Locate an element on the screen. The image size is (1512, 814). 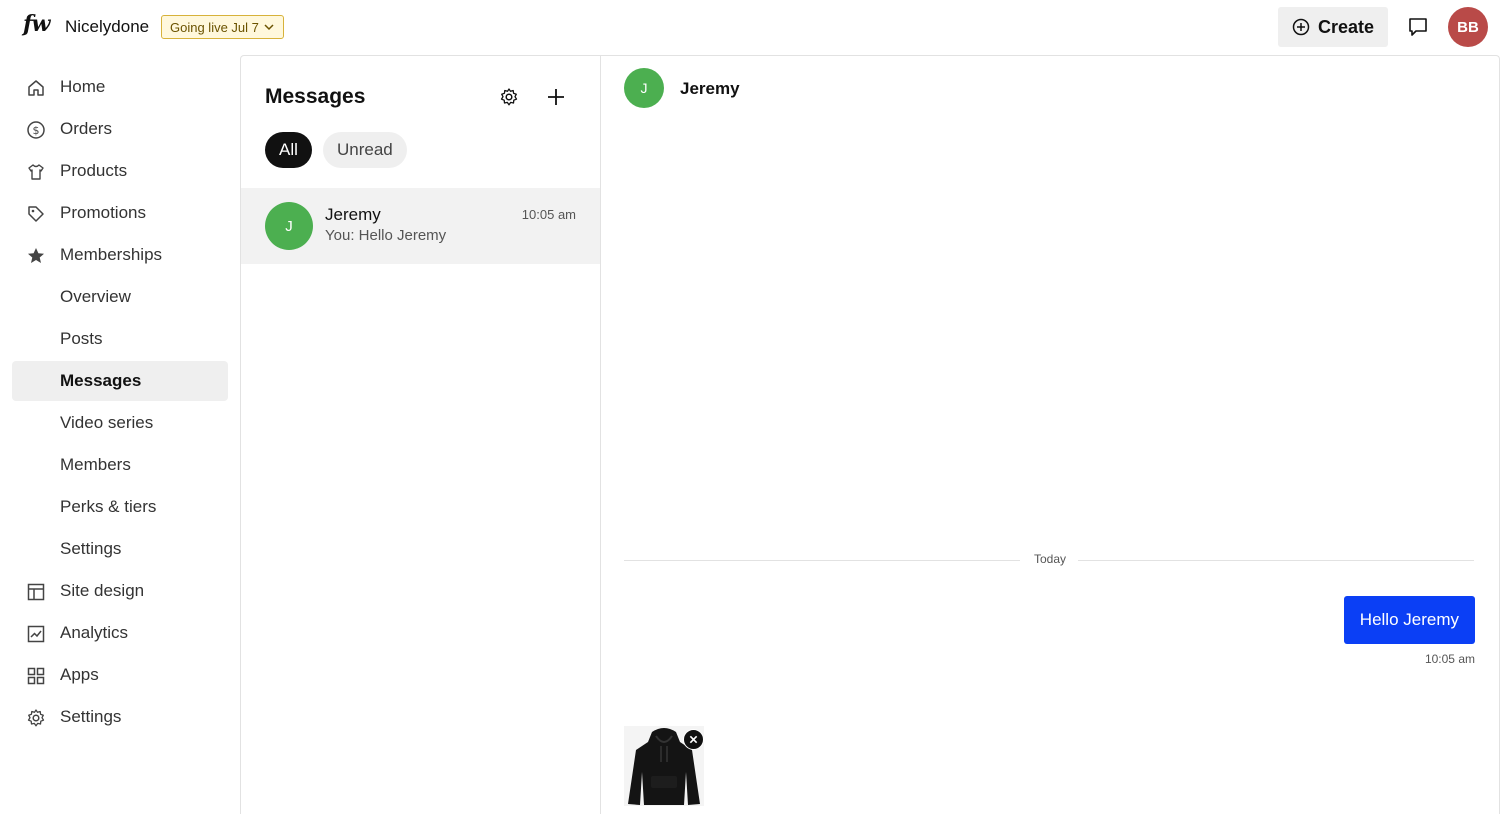
sidebar-item-apps: Apps is located at coordinates (120, 675).